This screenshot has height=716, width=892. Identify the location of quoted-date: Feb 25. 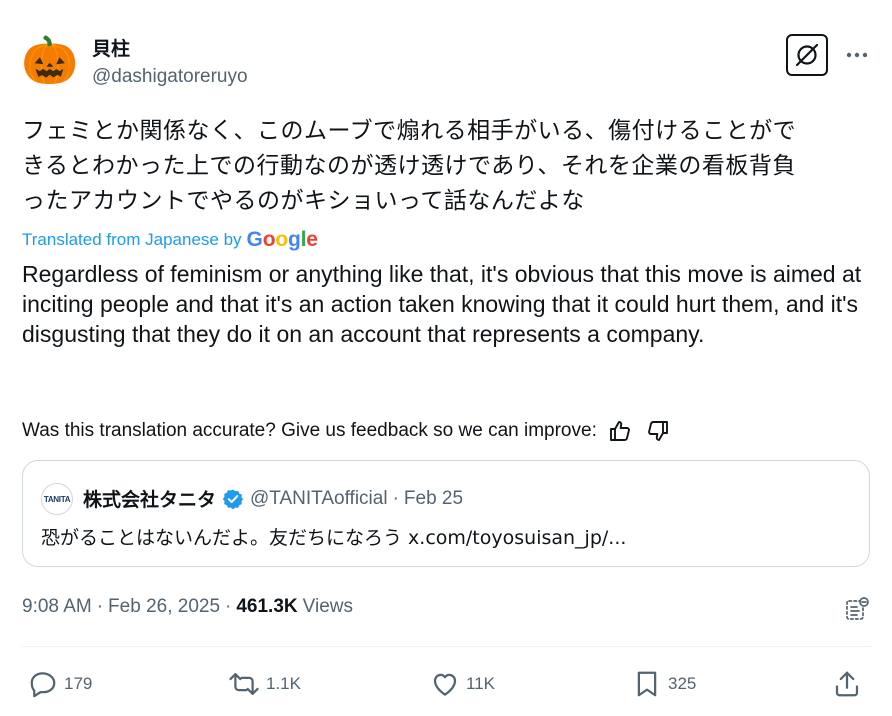
(433, 499).